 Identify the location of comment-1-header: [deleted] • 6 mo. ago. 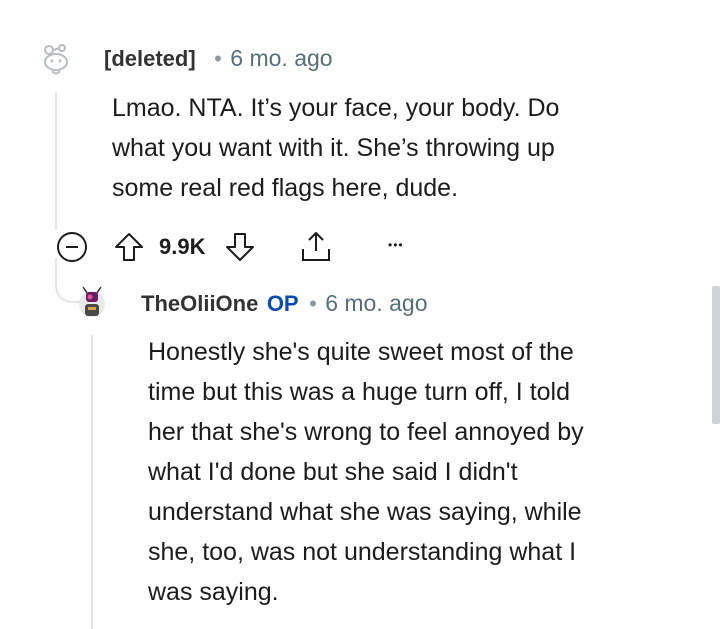
(218, 58).